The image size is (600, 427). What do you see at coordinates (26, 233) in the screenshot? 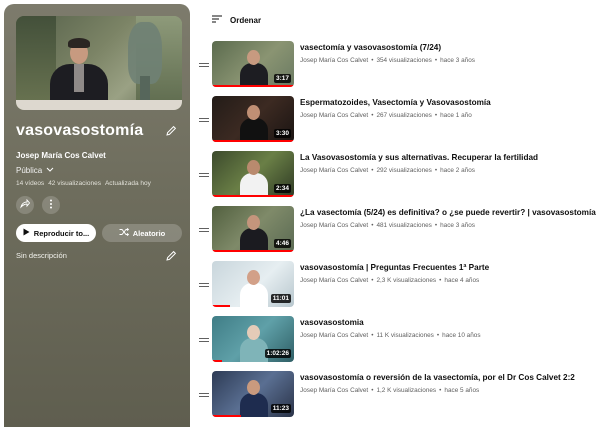
I see `play-icon` at bounding box center [26, 233].